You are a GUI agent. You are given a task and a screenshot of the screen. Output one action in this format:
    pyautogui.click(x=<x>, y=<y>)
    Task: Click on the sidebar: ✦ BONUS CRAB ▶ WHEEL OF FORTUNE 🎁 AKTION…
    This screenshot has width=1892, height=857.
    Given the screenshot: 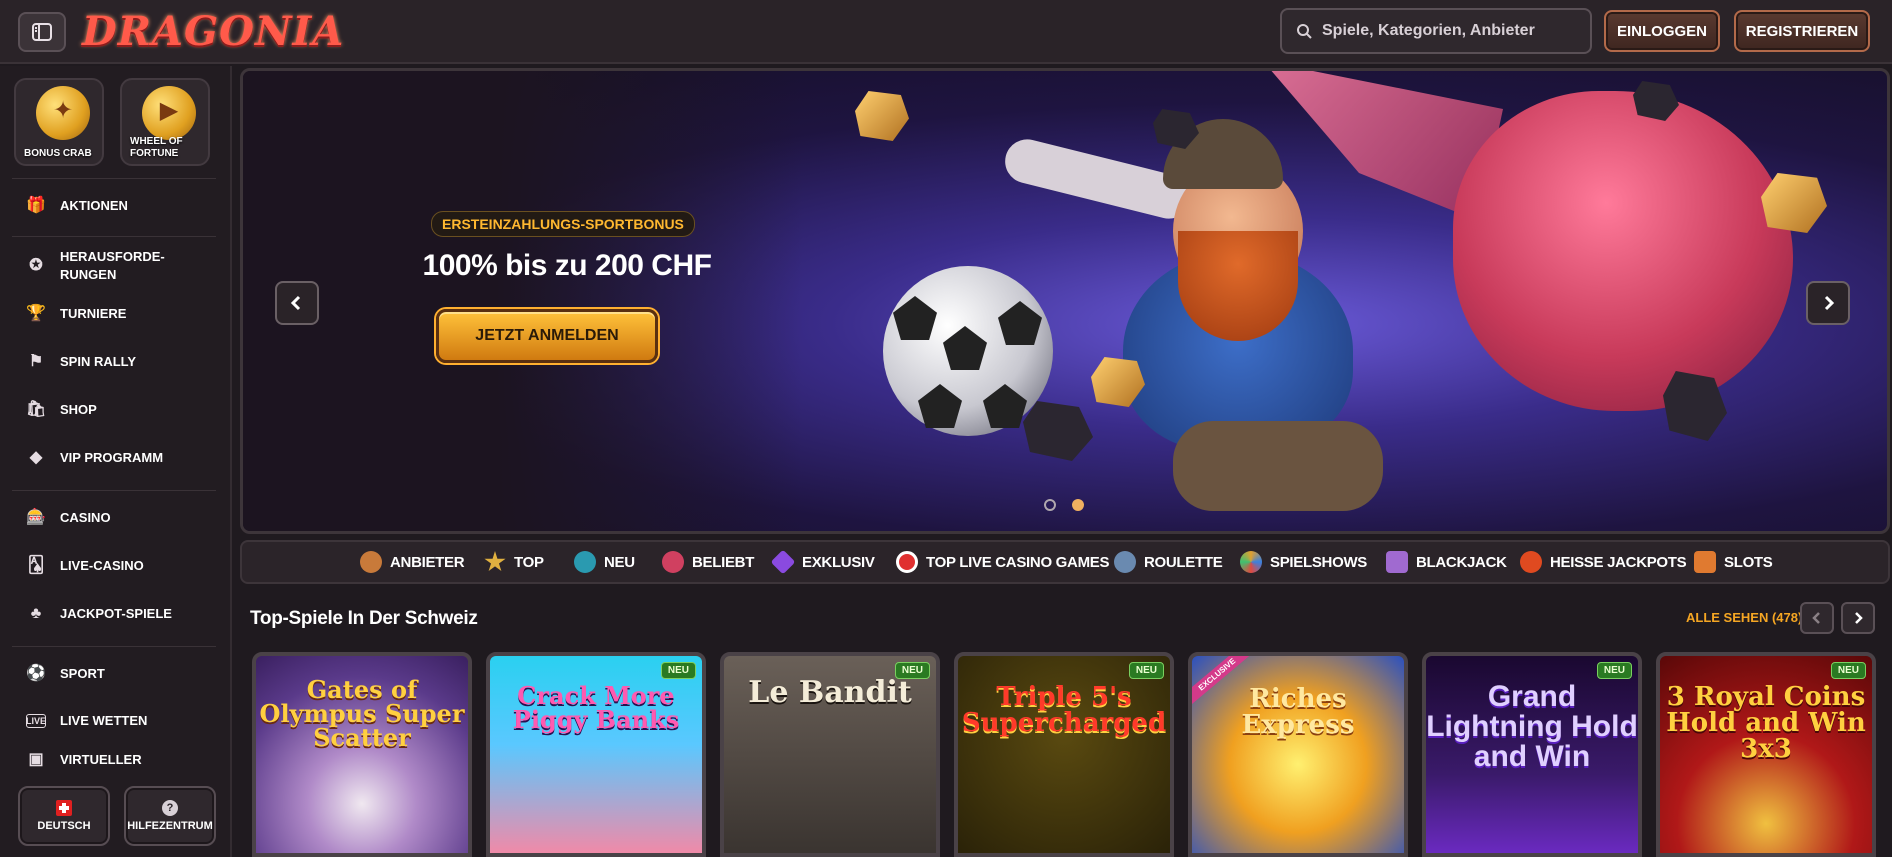 What is the action you would take?
    pyautogui.click(x=116, y=461)
    